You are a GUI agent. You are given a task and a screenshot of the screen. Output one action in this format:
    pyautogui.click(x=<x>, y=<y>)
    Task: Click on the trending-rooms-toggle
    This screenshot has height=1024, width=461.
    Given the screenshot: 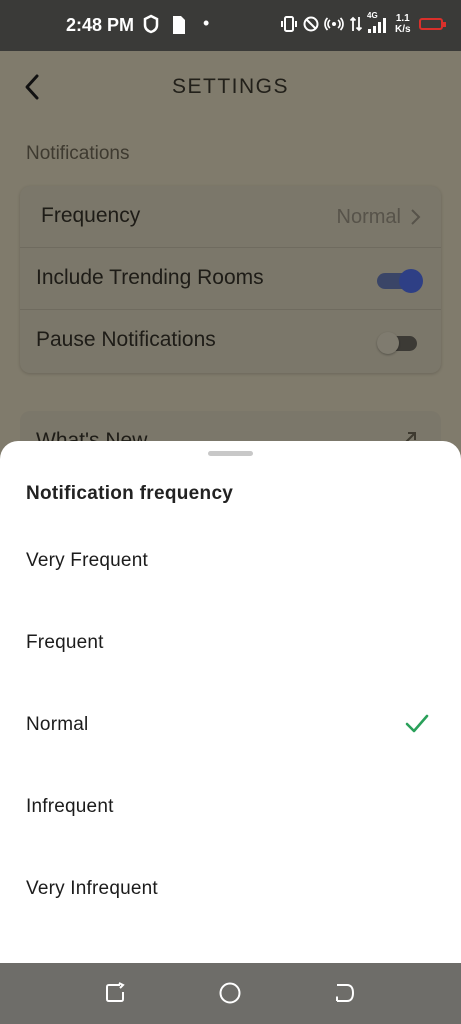 What is the action you would take?
    pyautogui.click(x=400, y=280)
    